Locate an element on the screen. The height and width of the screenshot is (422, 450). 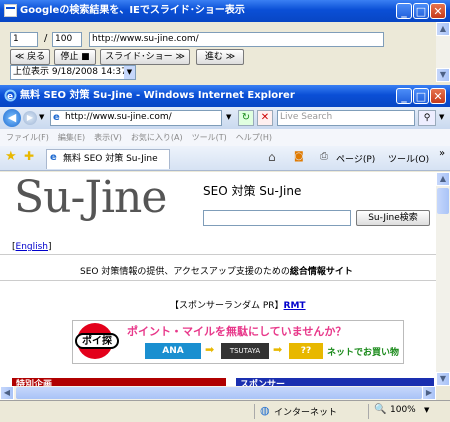
more-commands-icon: » is located at coordinates (442, 153).